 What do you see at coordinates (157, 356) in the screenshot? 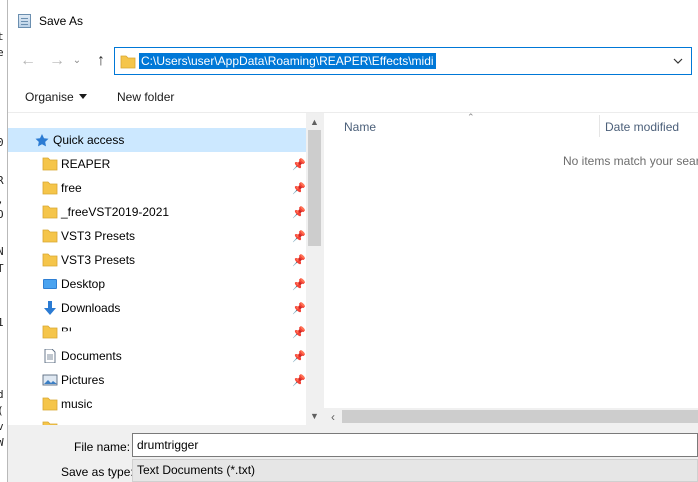
I see `sidebar-item-documents: Documents 📌` at bounding box center [157, 356].